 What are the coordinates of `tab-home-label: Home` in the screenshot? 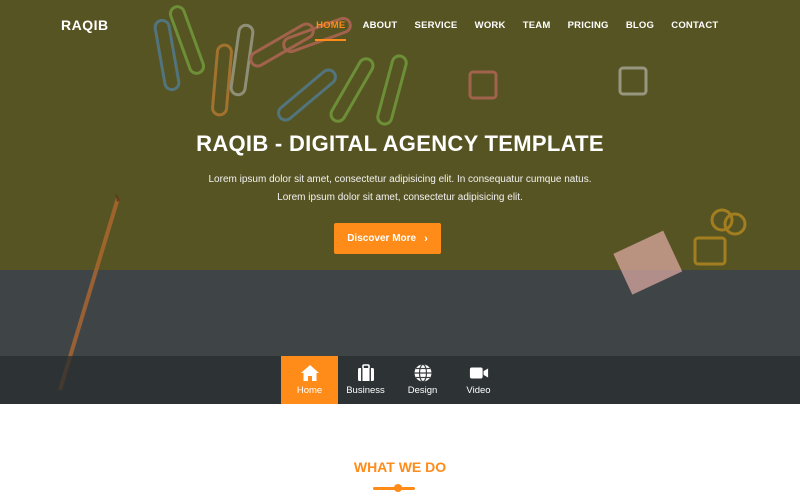 It's located at (309, 390).